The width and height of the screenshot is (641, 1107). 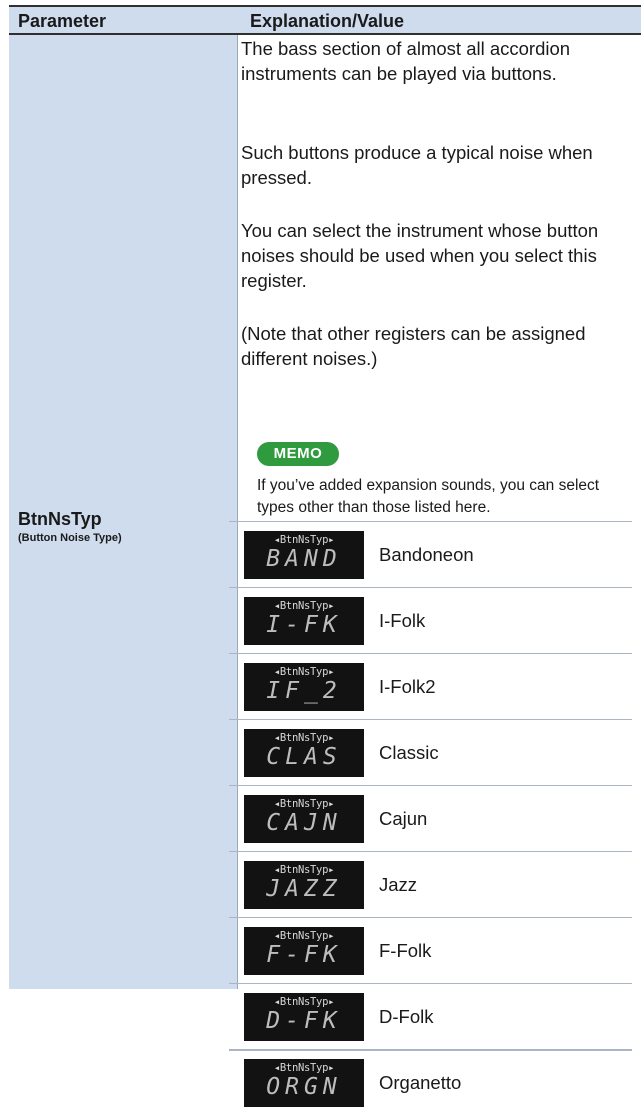 I want to click on option-label: I-Folk, so click(x=402, y=620).